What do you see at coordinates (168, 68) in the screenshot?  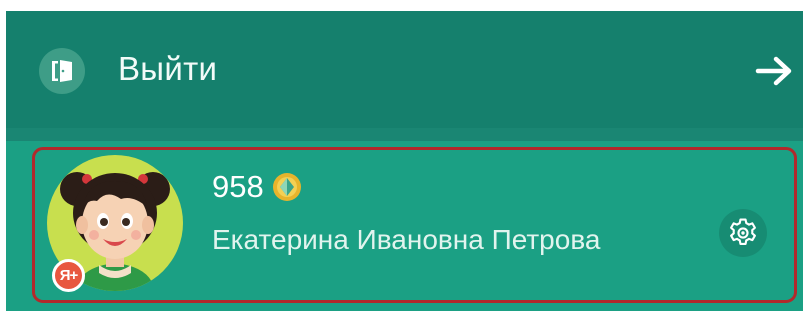 I see `logout-label: Выйти` at bounding box center [168, 68].